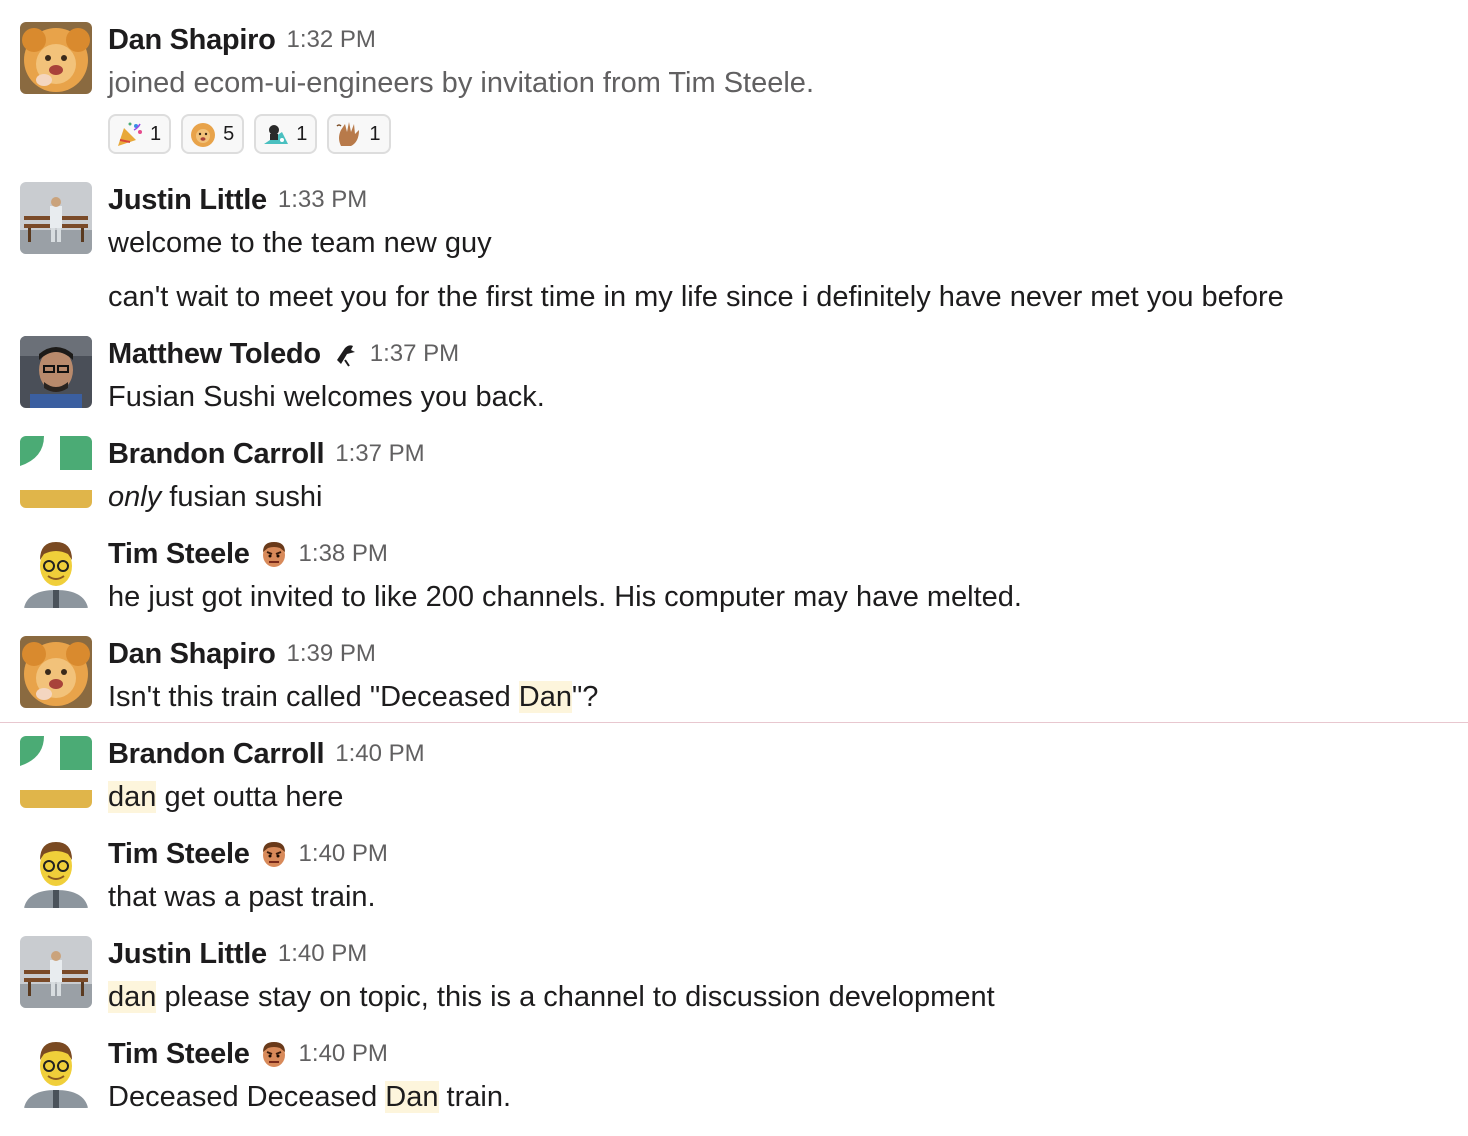 Image resolution: width=1468 pixels, height=1136 pixels. I want to click on text-span: Deceased Deceased, so click(247, 1097).